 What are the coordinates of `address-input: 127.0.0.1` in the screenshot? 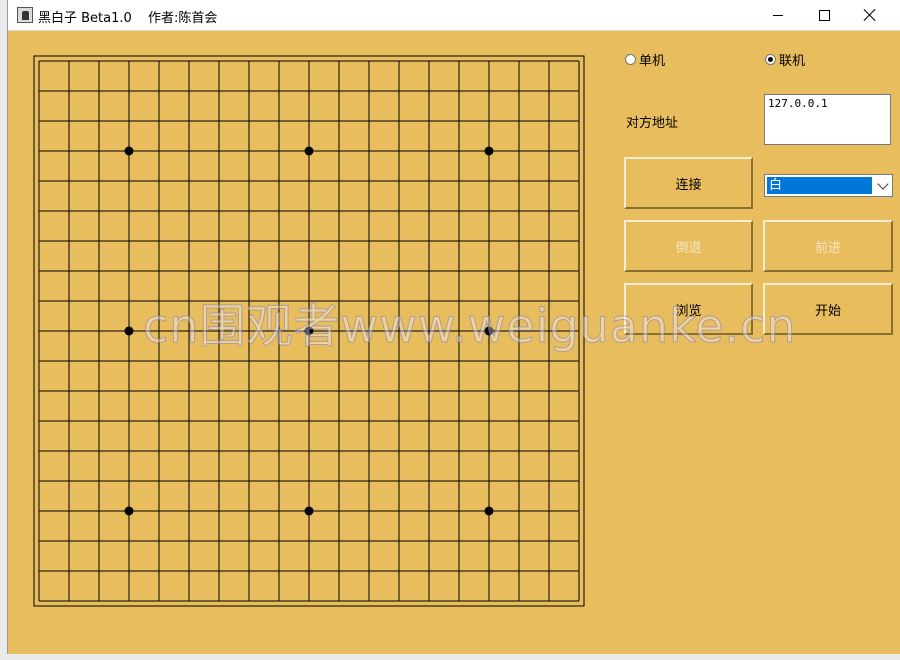 It's located at (827, 119).